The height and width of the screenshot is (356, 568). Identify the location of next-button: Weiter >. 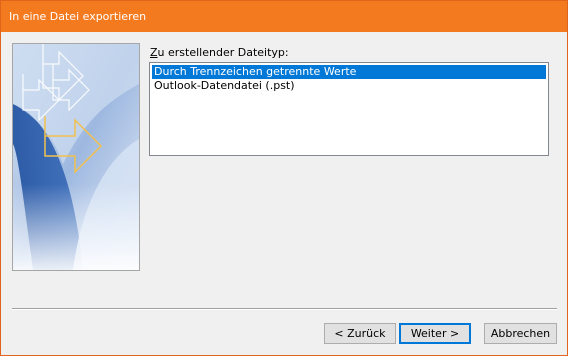
(435, 333).